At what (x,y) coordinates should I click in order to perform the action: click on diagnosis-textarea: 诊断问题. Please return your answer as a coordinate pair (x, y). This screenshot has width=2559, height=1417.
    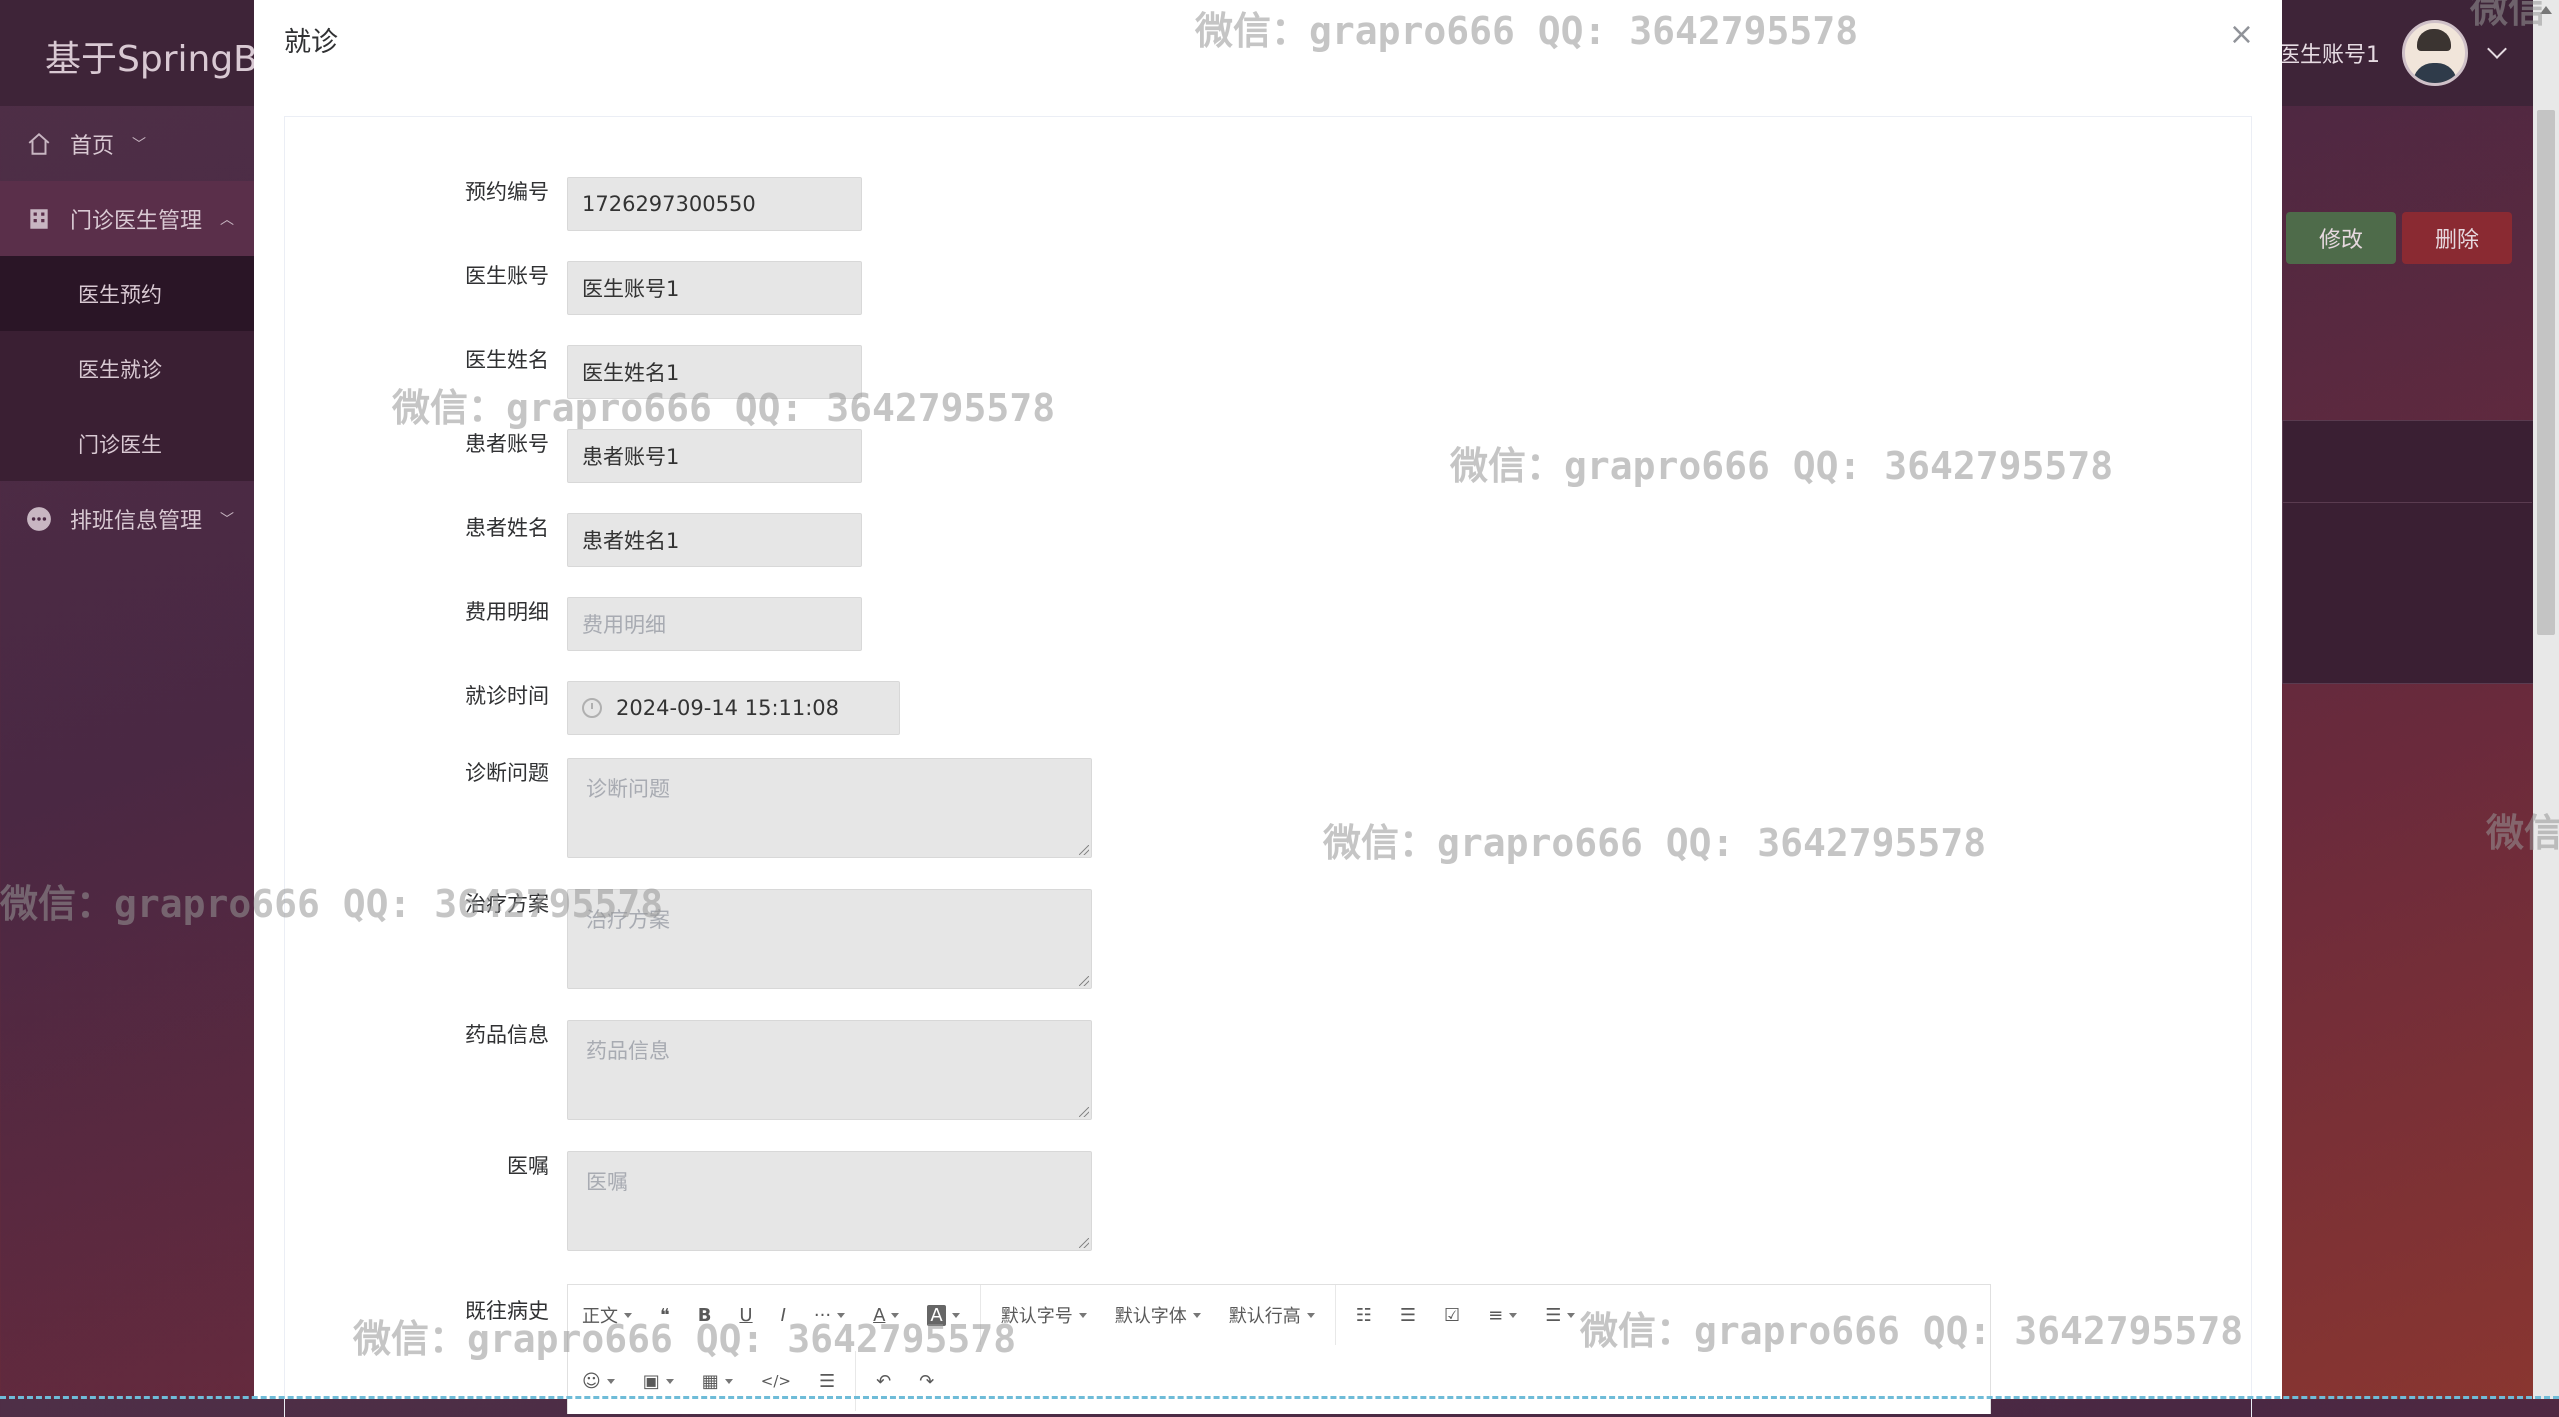
    Looking at the image, I should click on (829, 808).